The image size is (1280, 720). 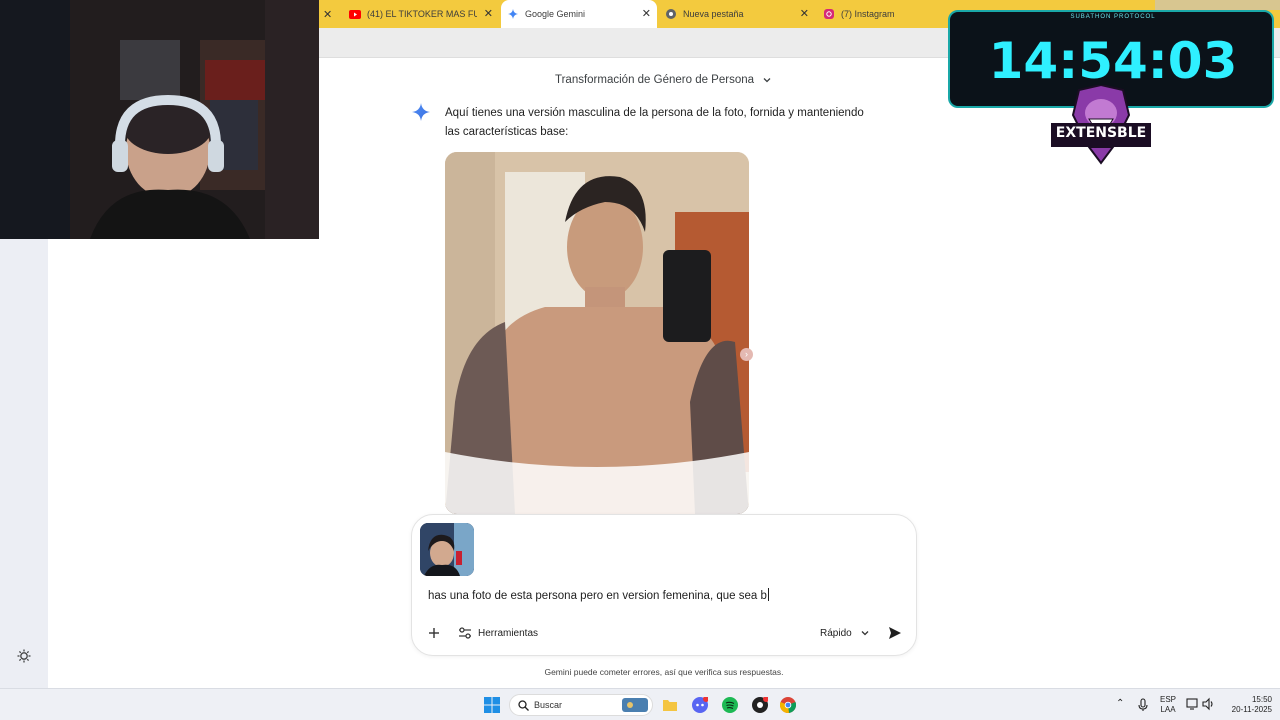 I want to click on webcam-image, so click(x=159, y=119).